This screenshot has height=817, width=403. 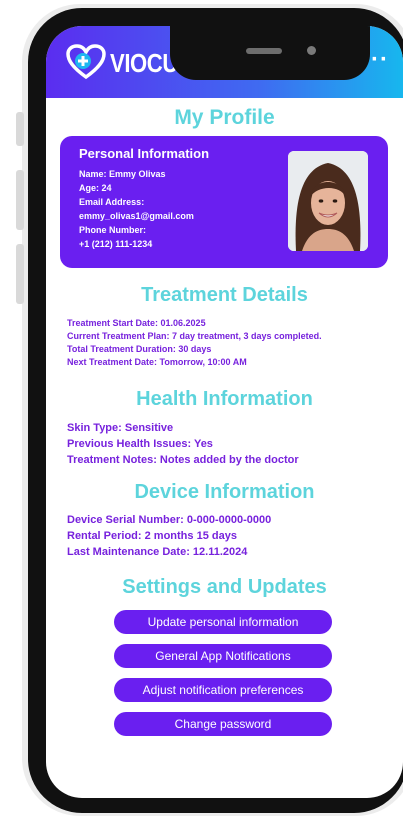 I want to click on profile-photo, so click(x=328, y=201).